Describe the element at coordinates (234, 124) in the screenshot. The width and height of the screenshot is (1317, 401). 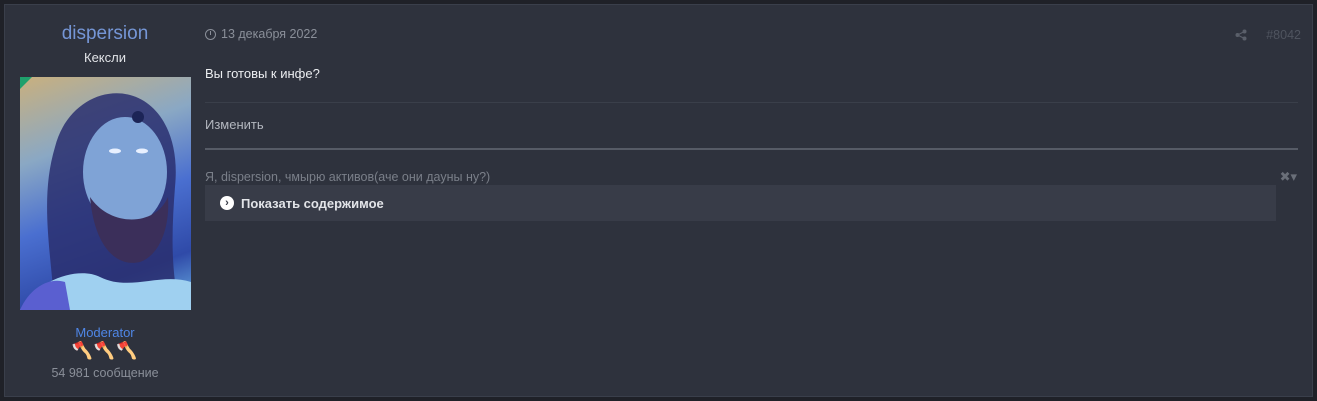
I see `edit-link: Изменить` at that location.